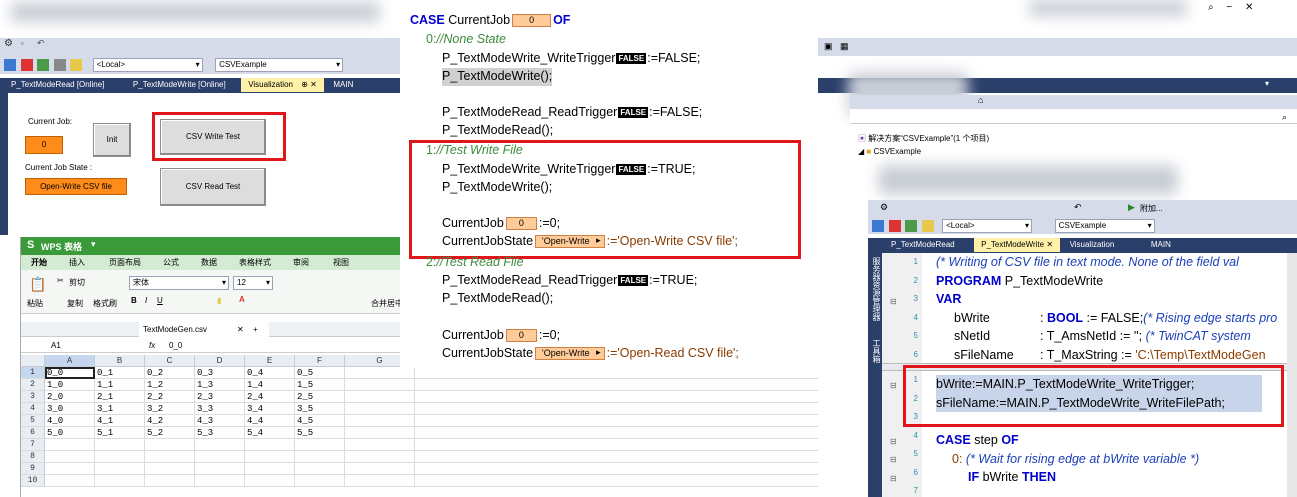 This screenshot has width=1297, height=497. Describe the element at coordinates (220, 397) in the screenshot. I see `table-cell: 2_3` at that location.